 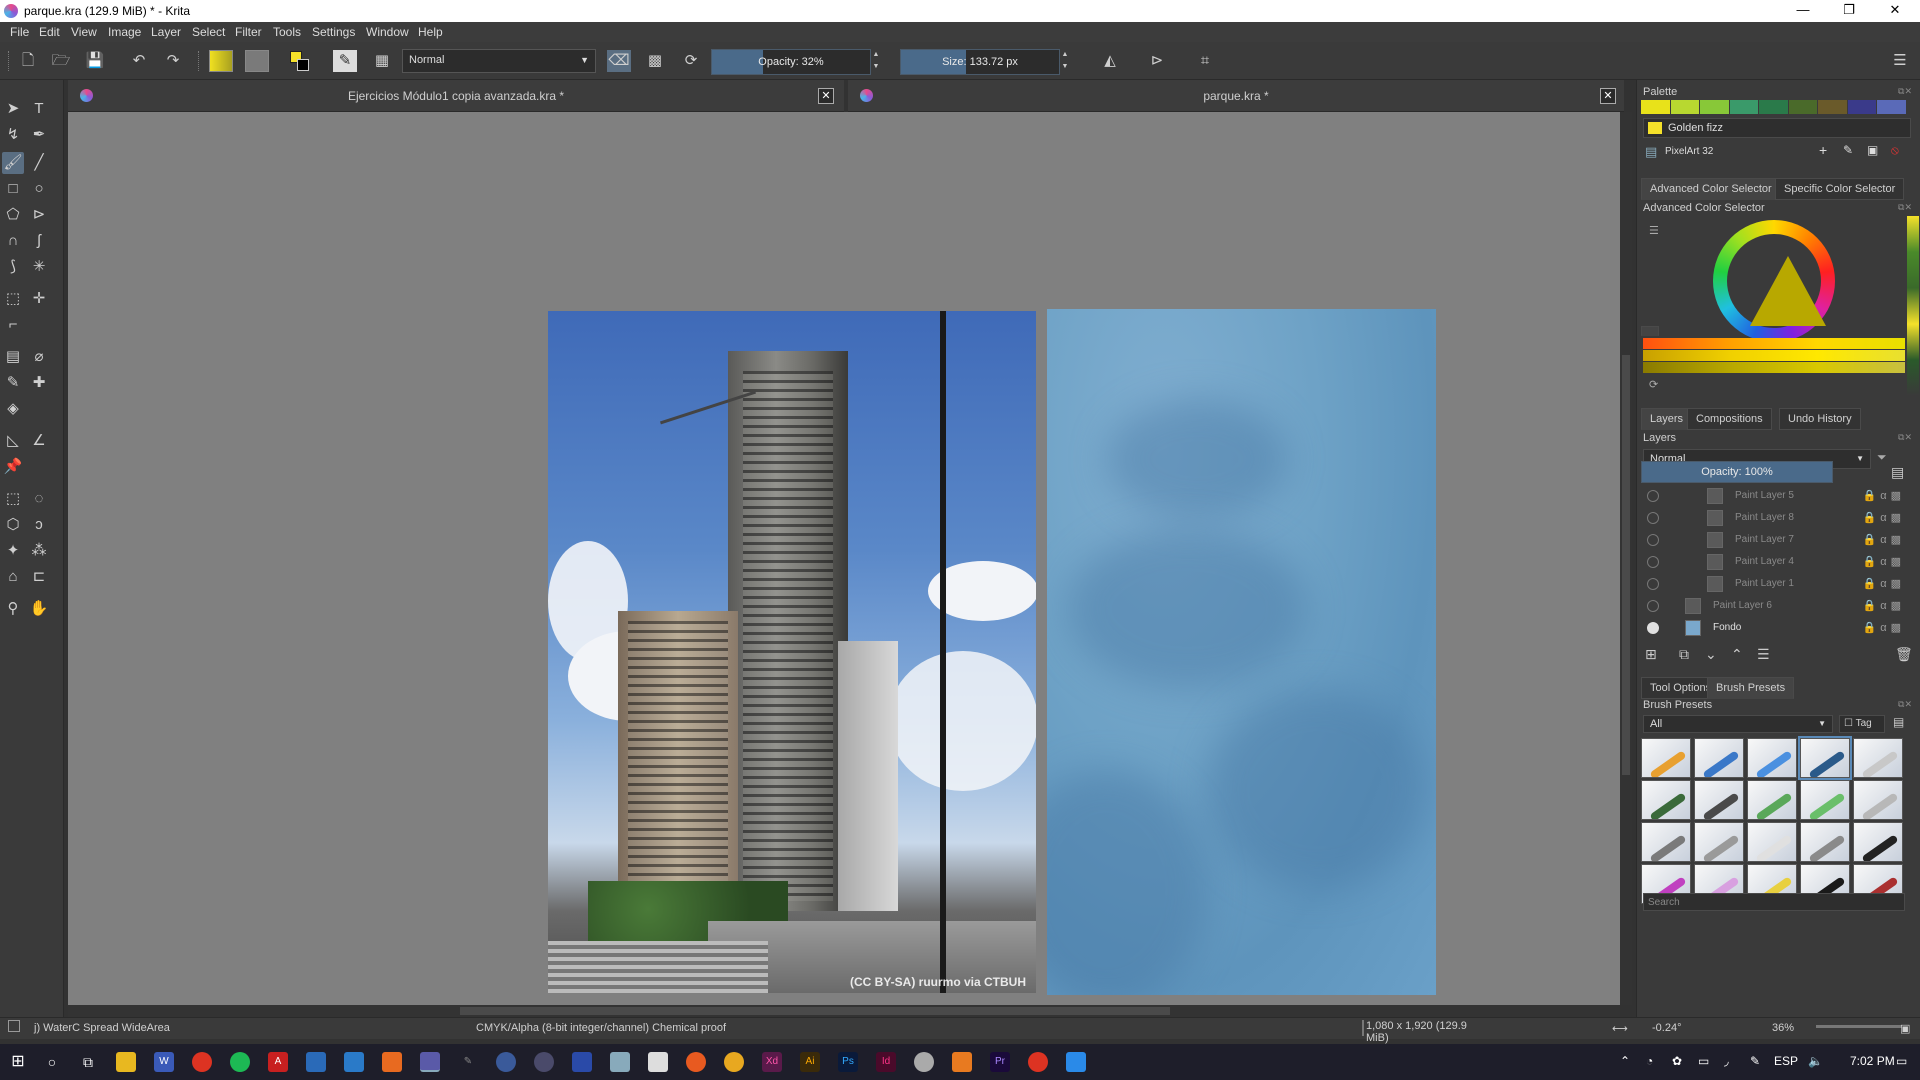 What do you see at coordinates (39, 357) in the screenshot?
I see `color-picker-tool-icon: ⌀` at bounding box center [39, 357].